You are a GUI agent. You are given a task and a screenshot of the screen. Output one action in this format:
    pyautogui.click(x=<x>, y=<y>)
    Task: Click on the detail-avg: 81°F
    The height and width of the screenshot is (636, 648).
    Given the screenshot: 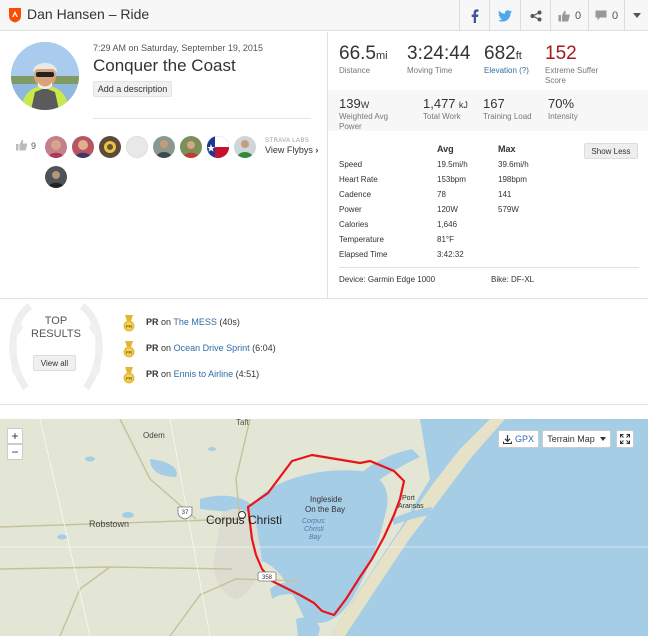 What is the action you would take?
    pyautogui.click(x=445, y=239)
    